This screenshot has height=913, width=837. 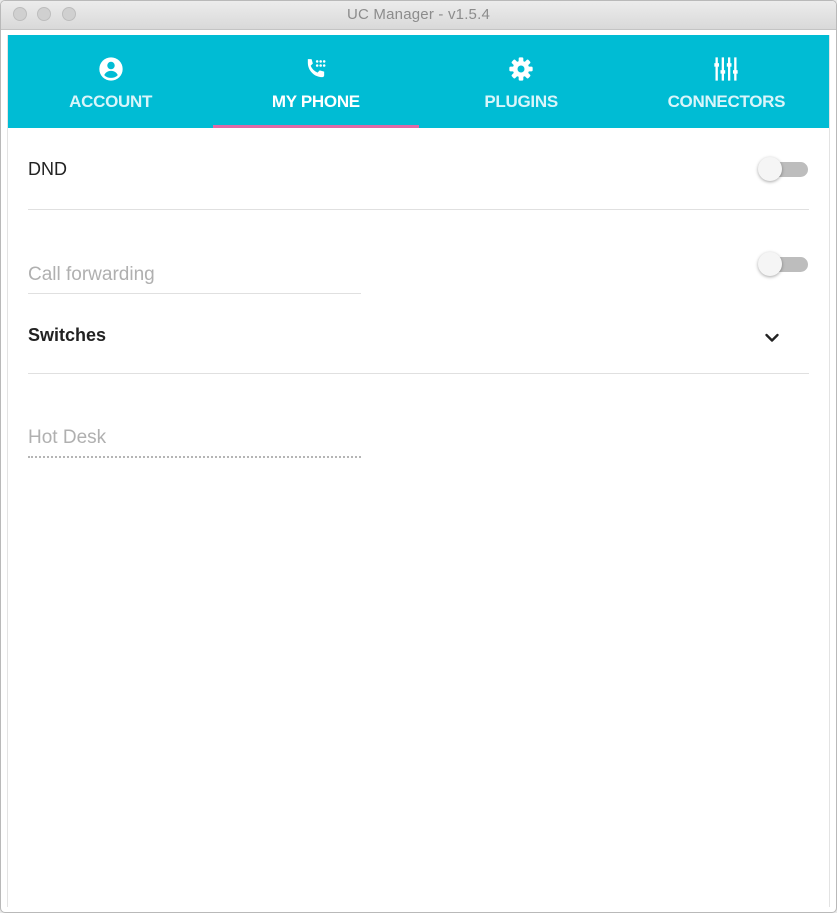 What do you see at coordinates (784, 169) in the screenshot?
I see `dnd-toggle` at bounding box center [784, 169].